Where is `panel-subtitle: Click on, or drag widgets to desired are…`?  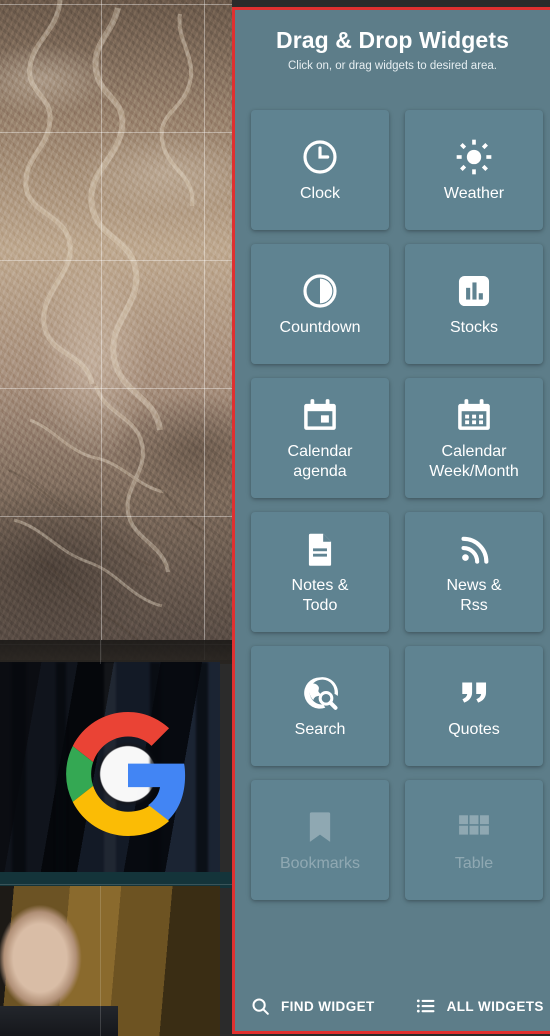 panel-subtitle: Click on, or drag widgets to desired are… is located at coordinates (392, 66).